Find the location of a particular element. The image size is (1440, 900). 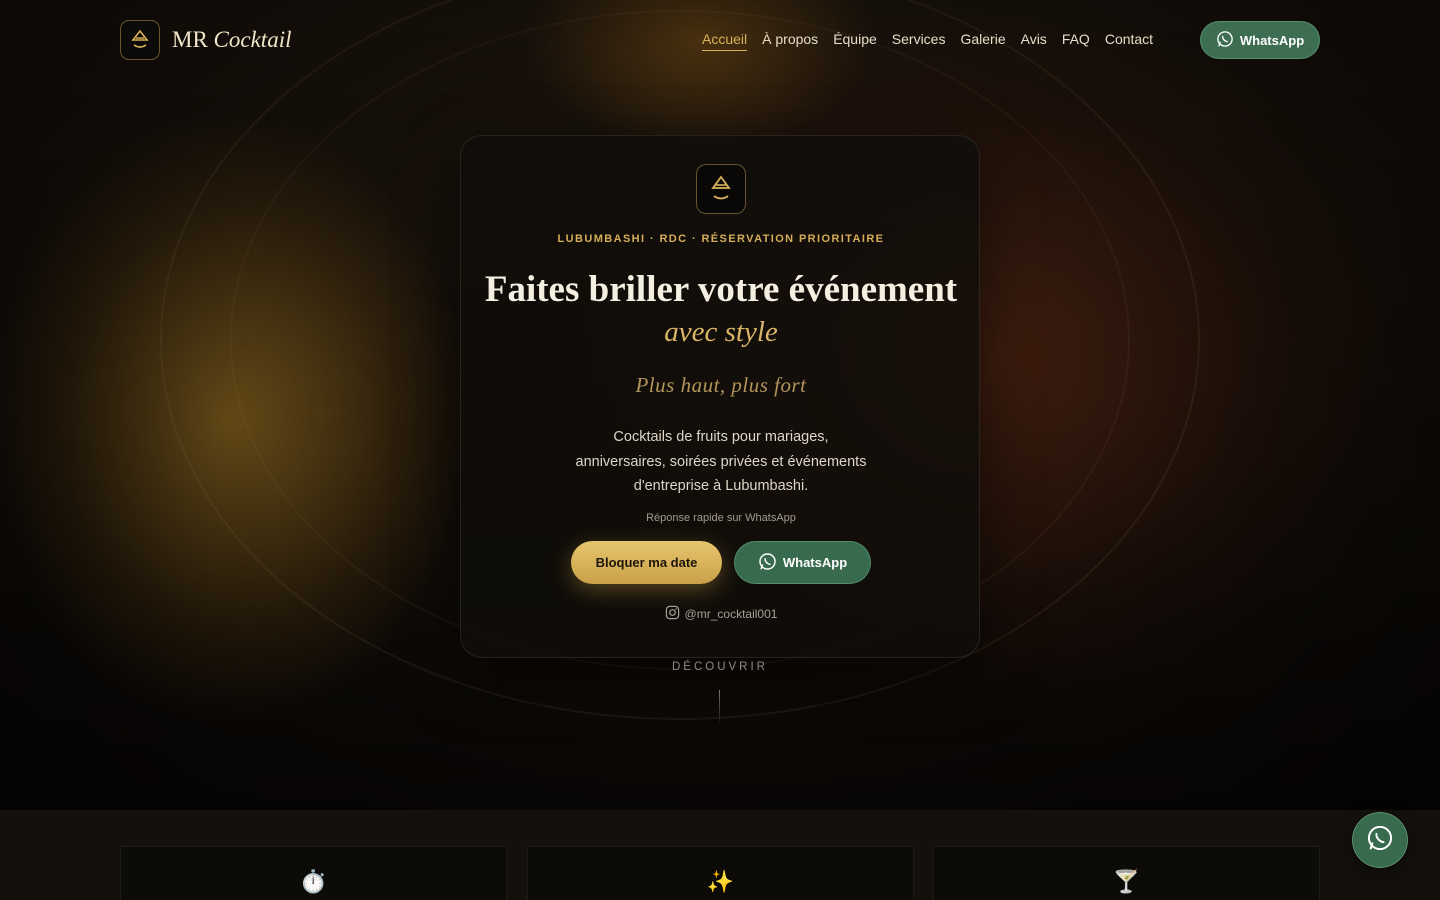

header-whatsapp-button: WhatsApp is located at coordinates (1260, 40).